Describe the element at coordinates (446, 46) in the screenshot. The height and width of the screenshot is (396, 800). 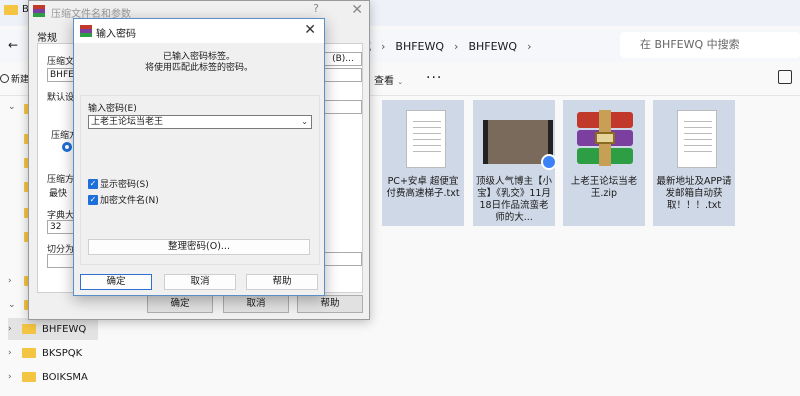
I see `breadcrumb: 威 › BHFEWQ › BHFEWQ ›` at that location.